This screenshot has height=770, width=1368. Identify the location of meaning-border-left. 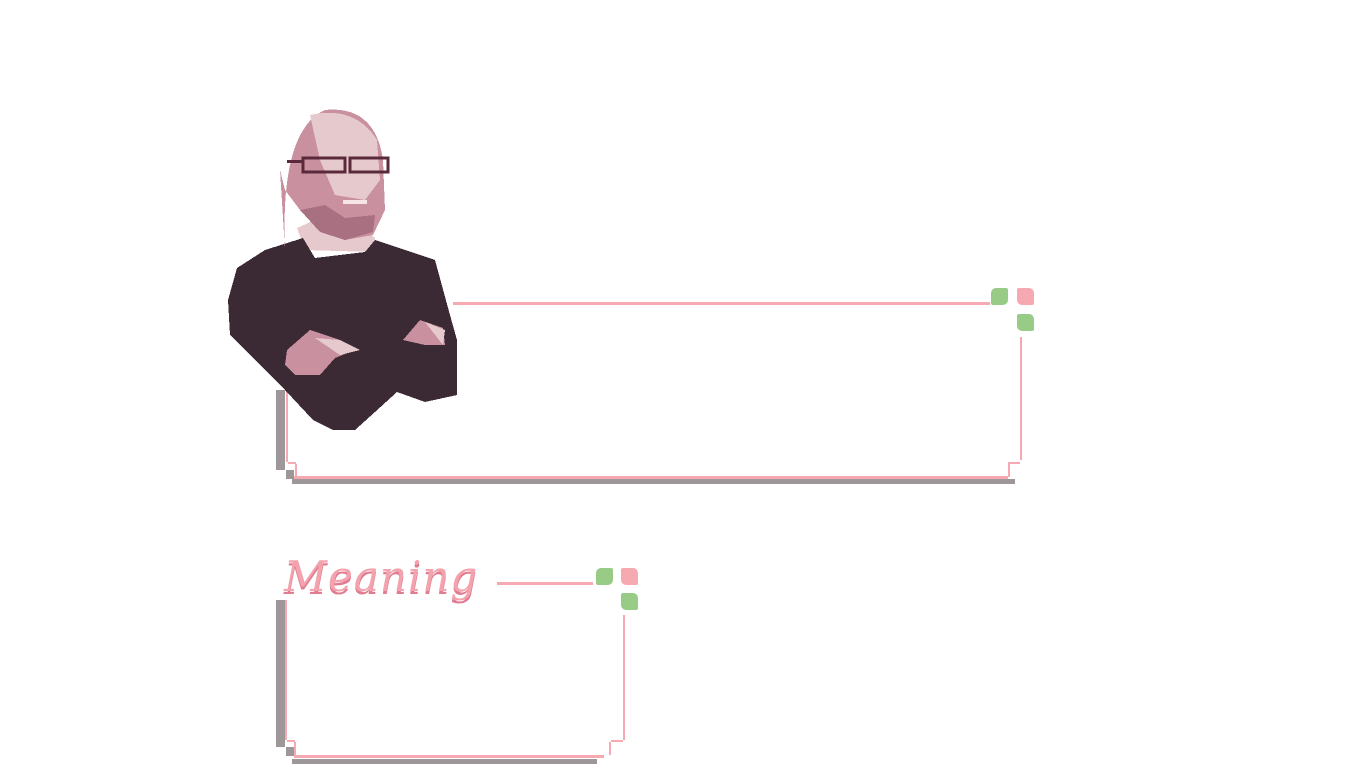
(286, 670).